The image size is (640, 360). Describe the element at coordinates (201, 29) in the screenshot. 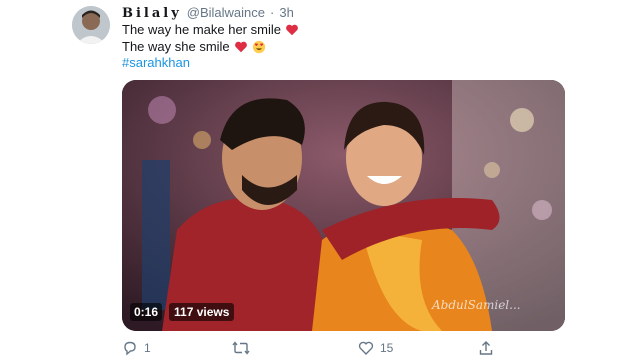

I see `tweet-text: The way he make her smile` at that location.